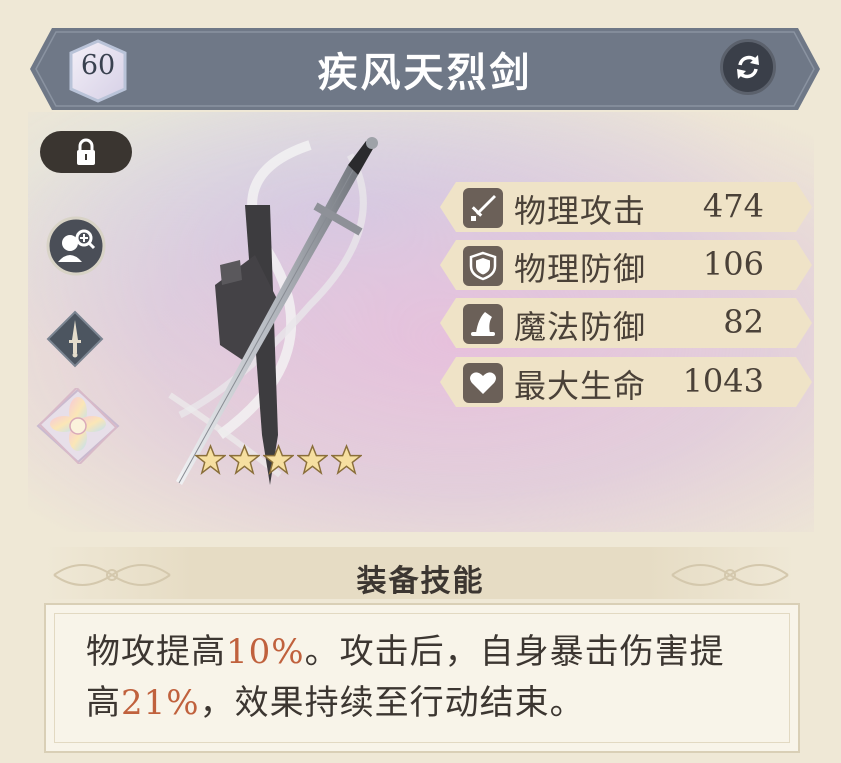 The height and width of the screenshot is (763, 841). Describe the element at coordinates (76, 246) in the screenshot. I see `character-search-icon` at that location.